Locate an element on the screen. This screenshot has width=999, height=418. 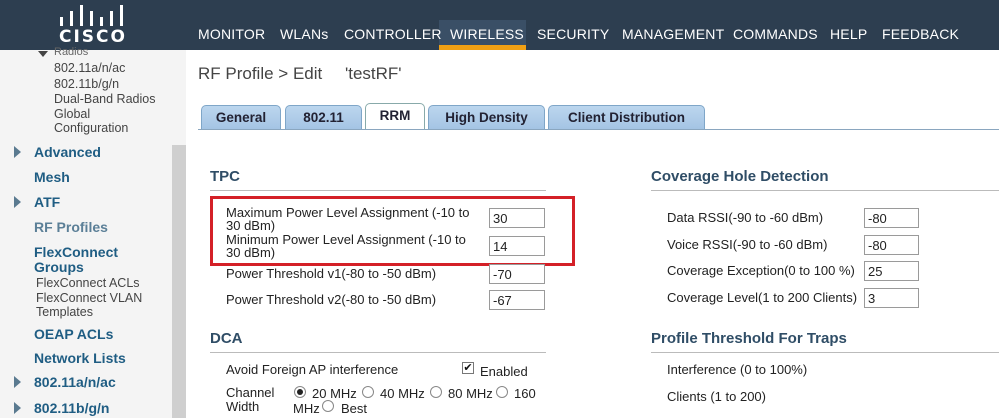
profile-name: 'testRF' is located at coordinates (373, 73).